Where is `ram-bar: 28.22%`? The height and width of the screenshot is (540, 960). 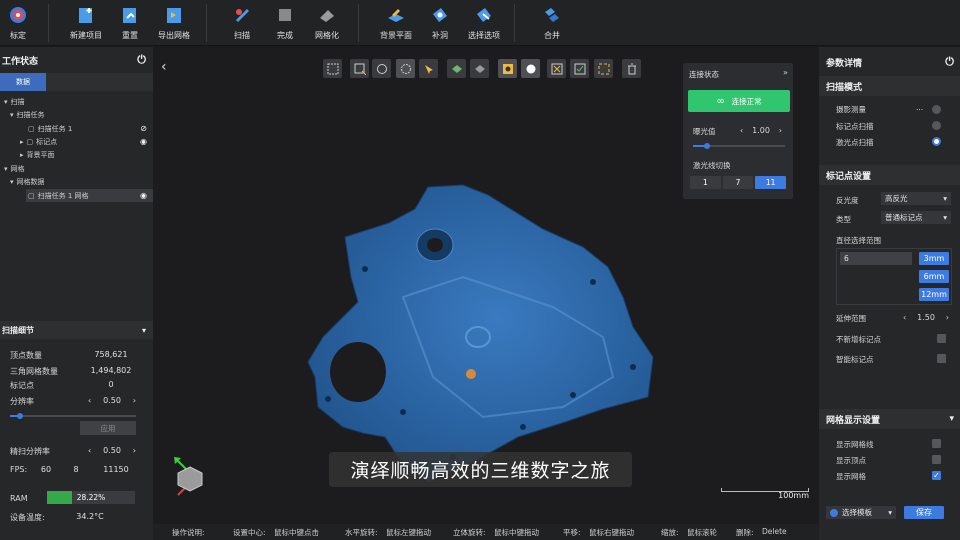
ram-bar: 28.22% is located at coordinates (91, 497).